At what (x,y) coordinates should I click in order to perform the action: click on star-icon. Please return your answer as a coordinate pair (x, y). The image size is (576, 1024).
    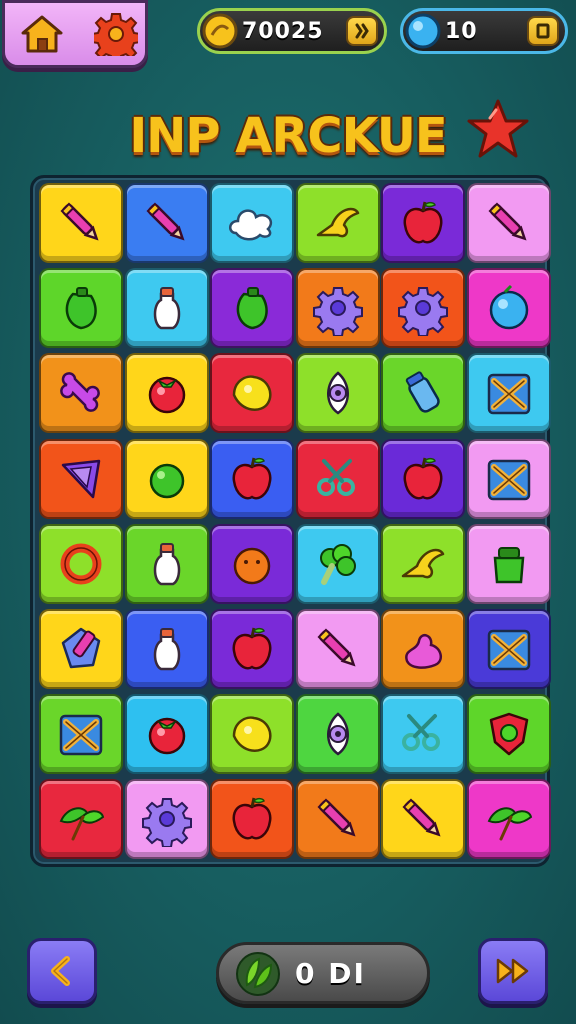
    Looking at the image, I should click on (498, 128).